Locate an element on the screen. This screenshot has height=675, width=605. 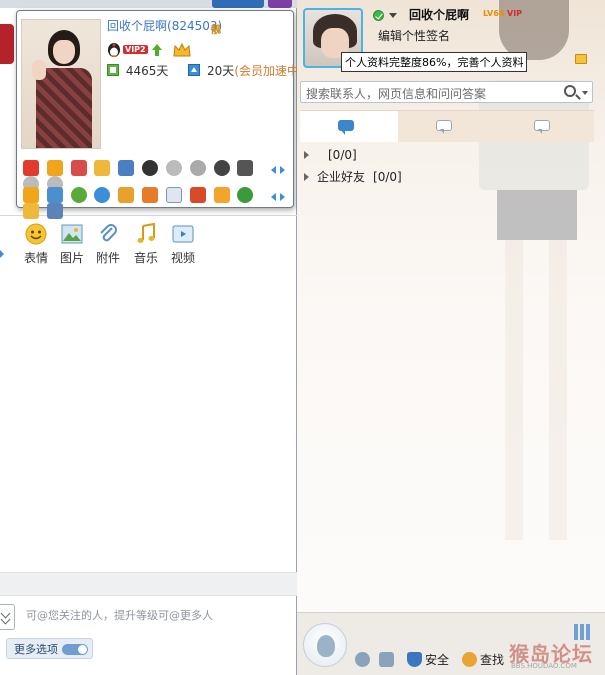
chat-header-logo is located at coordinates (7, 44).